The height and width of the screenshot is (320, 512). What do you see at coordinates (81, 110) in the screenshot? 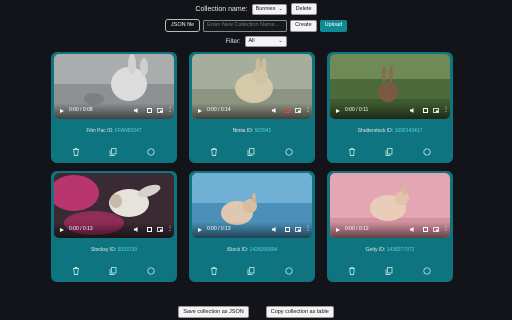
I see `video-time: 0:00 / 0:08` at bounding box center [81, 110].